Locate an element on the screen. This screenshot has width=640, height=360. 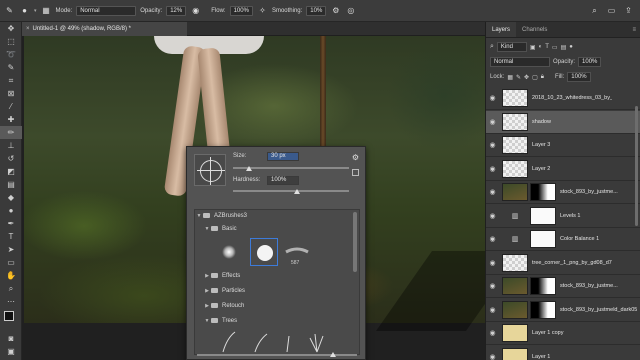
brush-group-retouch: ▶ Retouch is located at coordinates (279, 306).